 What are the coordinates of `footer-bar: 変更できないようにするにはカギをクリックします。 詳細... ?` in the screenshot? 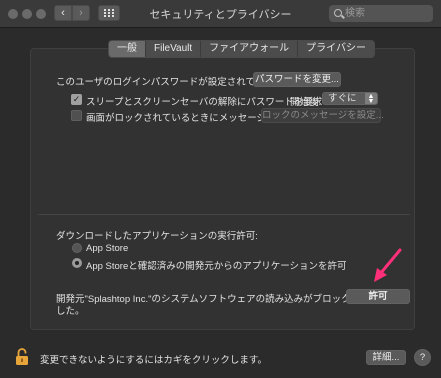 It's located at (220, 358).